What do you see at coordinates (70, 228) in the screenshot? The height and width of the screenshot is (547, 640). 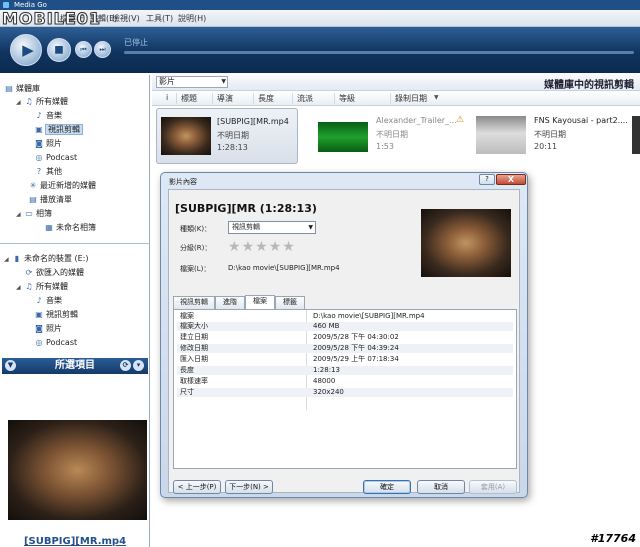 I see `sidebar-item-unnamed-album: ▦ 未命名相簿` at bounding box center [70, 228].